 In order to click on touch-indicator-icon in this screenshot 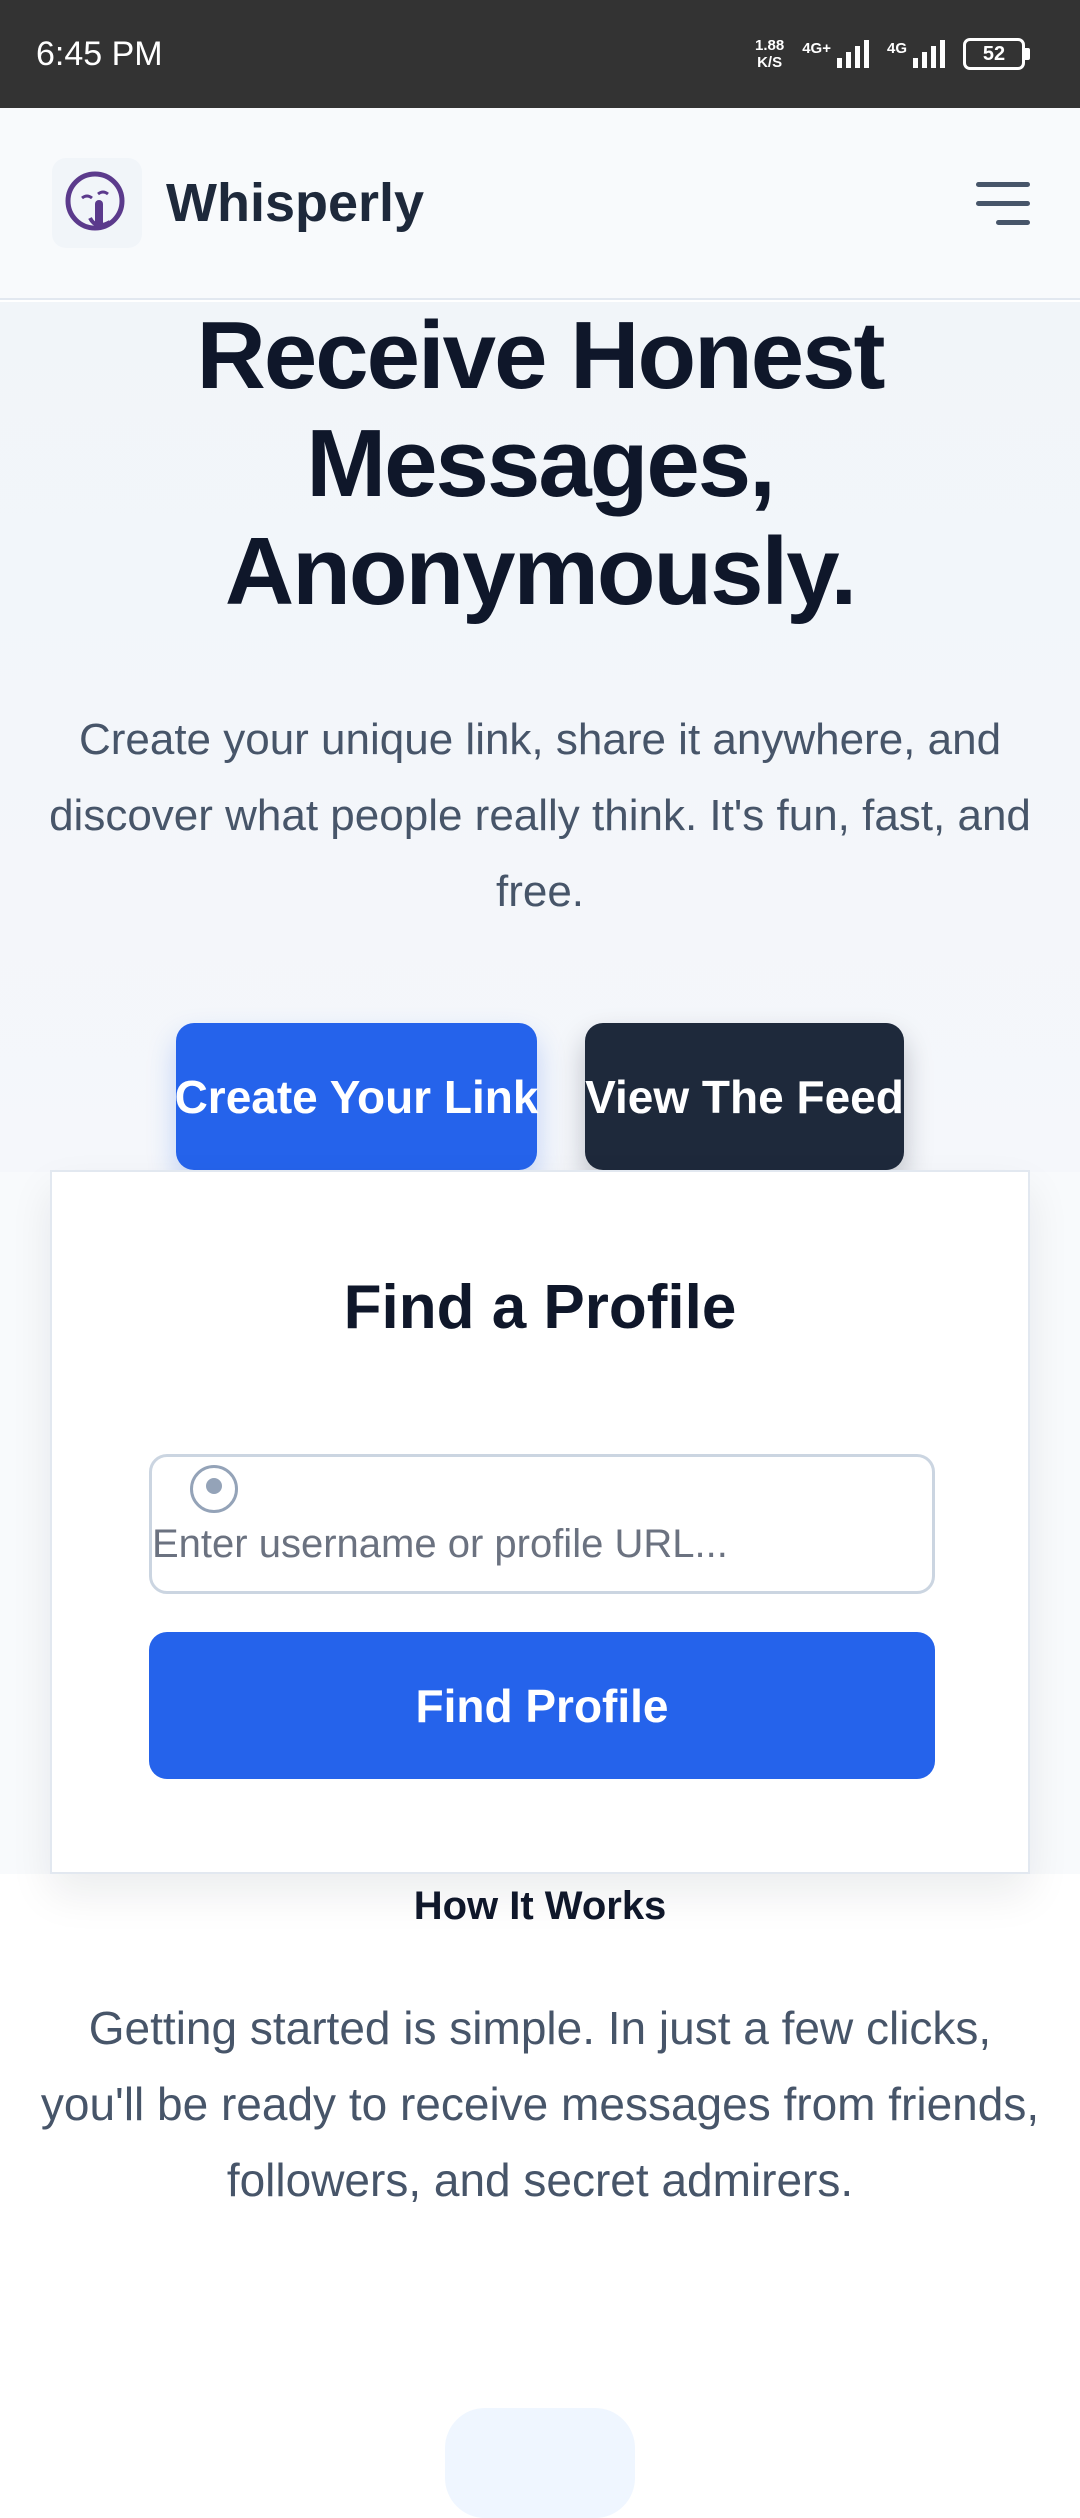, I will do `click(214, 1489)`.